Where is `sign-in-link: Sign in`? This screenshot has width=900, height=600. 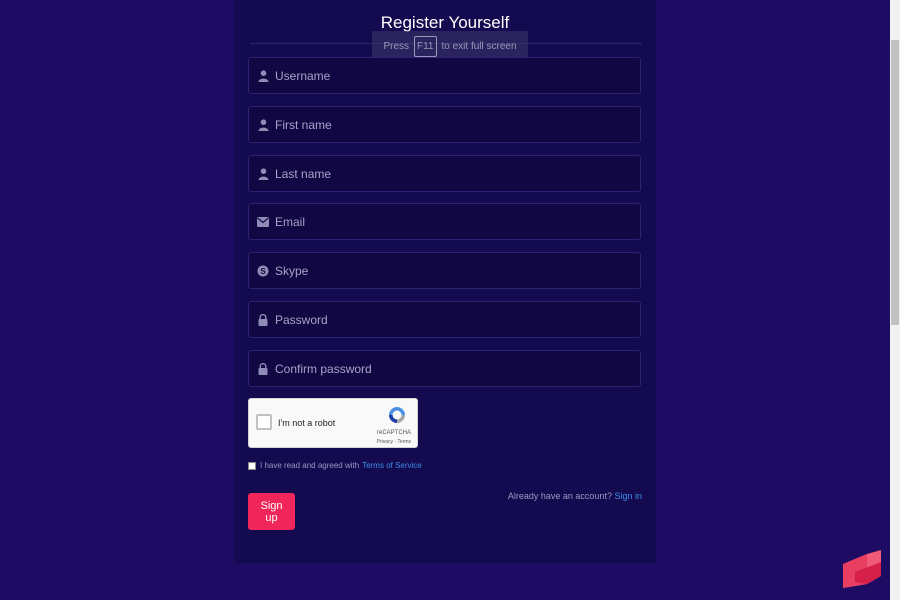 sign-in-link: Sign in is located at coordinates (628, 496).